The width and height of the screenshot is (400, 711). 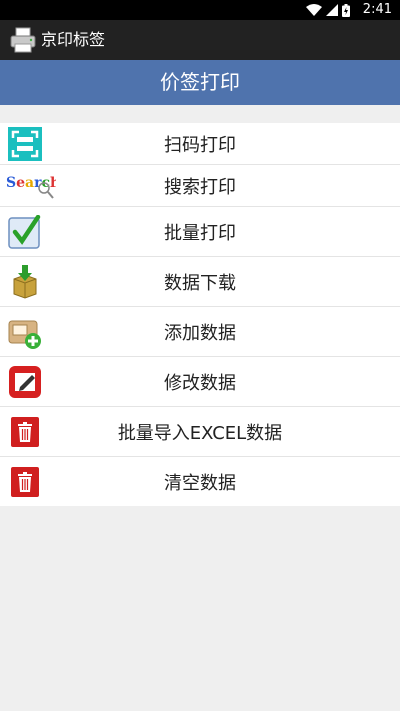 I want to click on status-time: 2:41, so click(x=377, y=9).